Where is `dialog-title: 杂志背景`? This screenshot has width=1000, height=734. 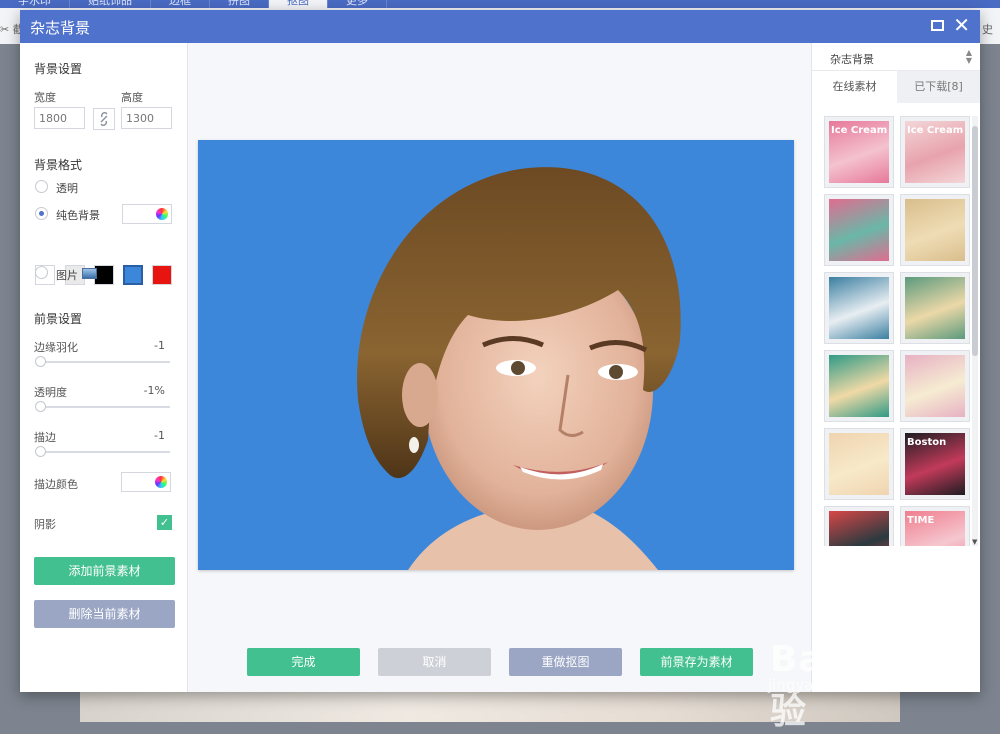 dialog-title: 杂志背景 is located at coordinates (60, 28).